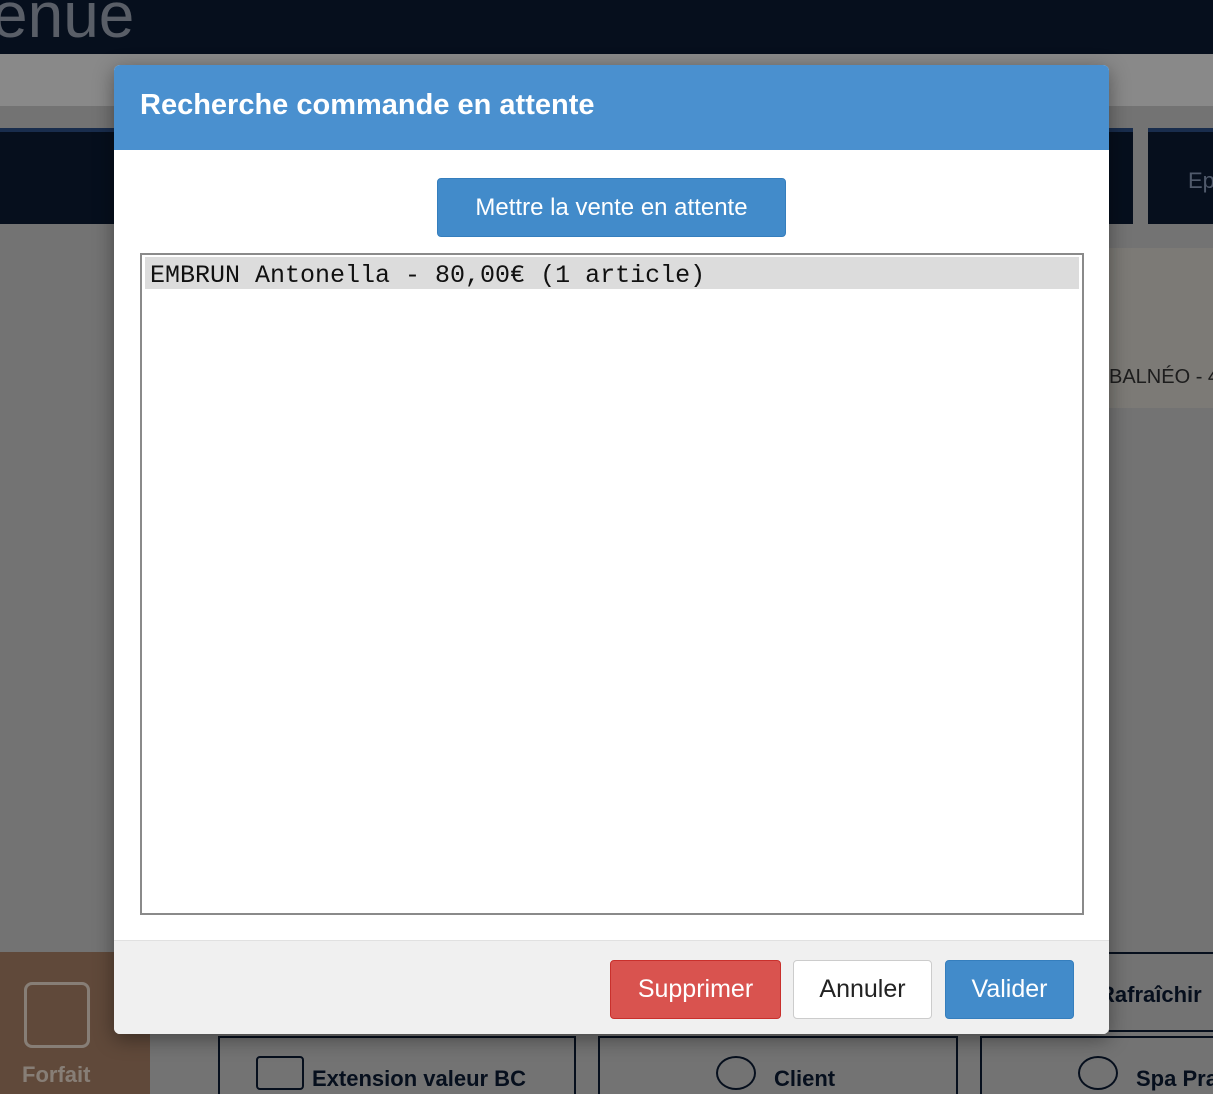  What do you see at coordinates (1009, 989) in the screenshot?
I see `validate-button: Valider` at bounding box center [1009, 989].